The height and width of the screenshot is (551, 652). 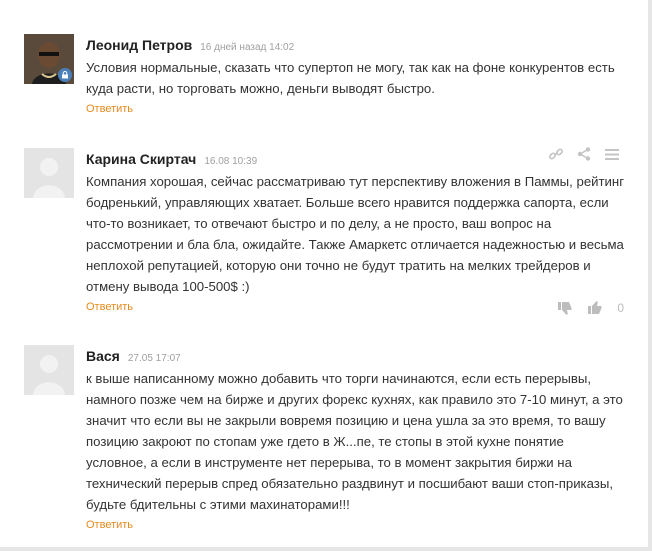 I want to click on page-edge-bottom, so click(x=326, y=549).